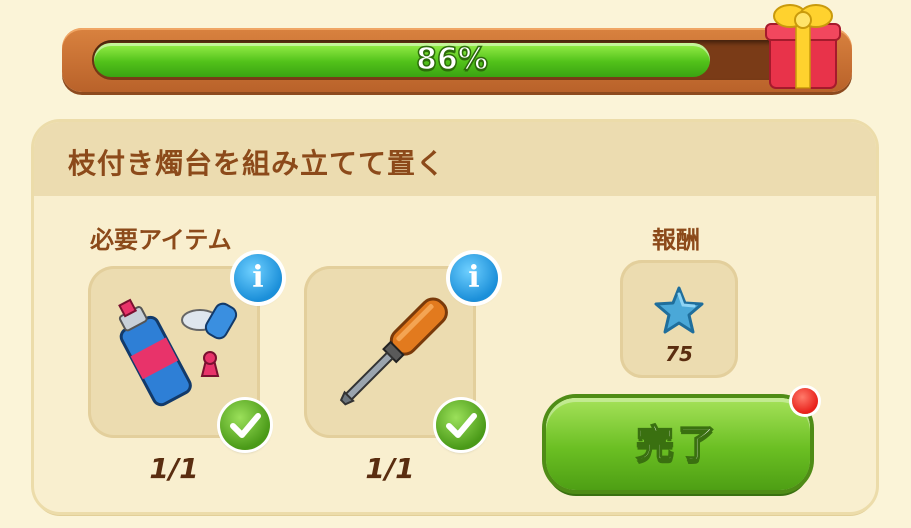 The width and height of the screenshot is (911, 528). Describe the element at coordinates (390, 468) in the screenshot. I see `item-2-count: 1/1` at that location.